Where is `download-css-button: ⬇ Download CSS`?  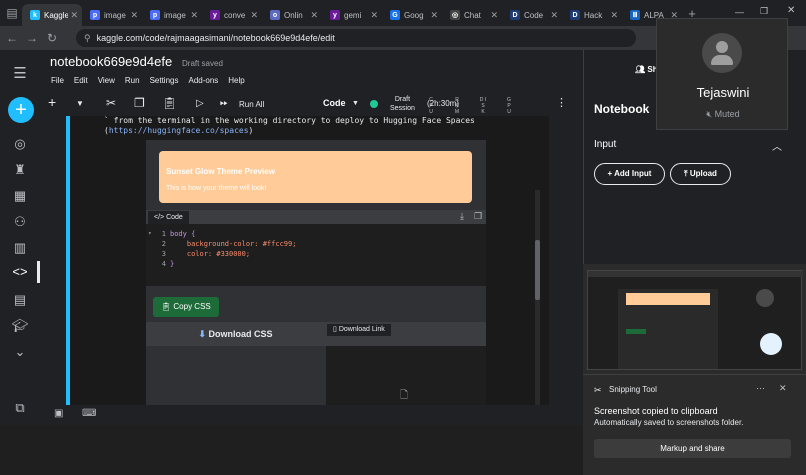 download-css-button: ⬇ Download CSS is located at coordinates (235, 334).